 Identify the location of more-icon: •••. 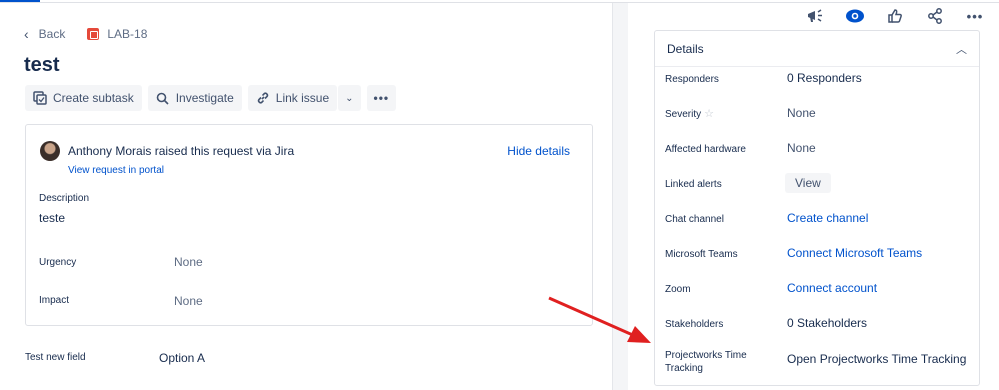
(381, 98).